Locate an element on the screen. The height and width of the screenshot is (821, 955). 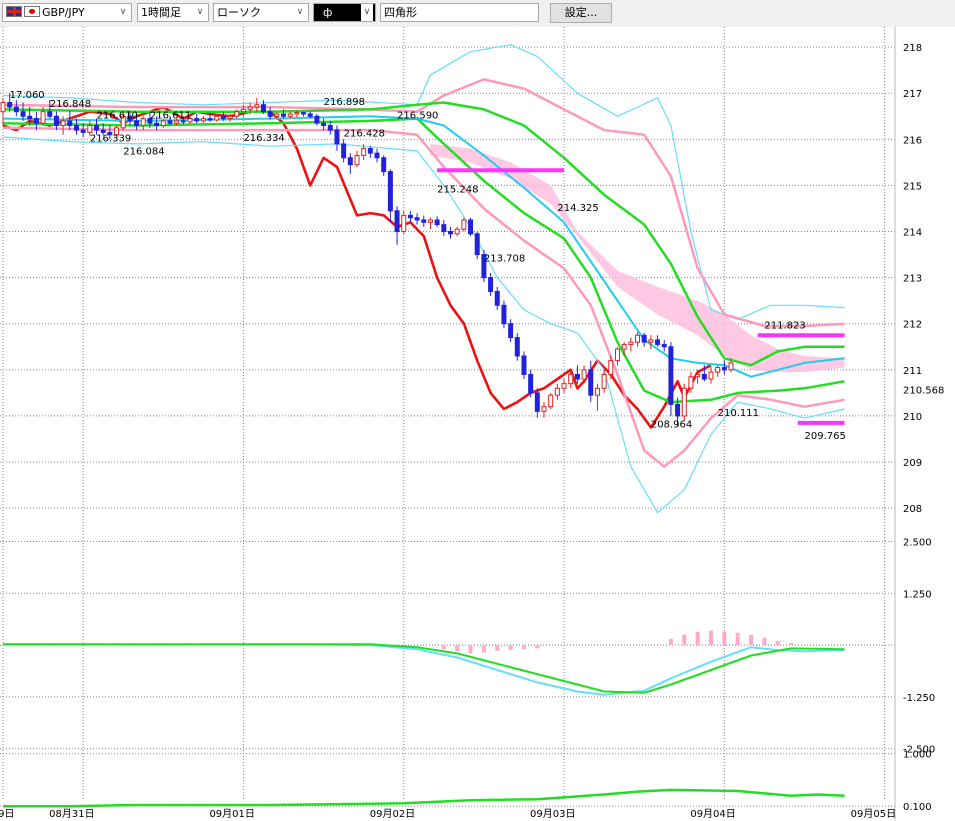
draw-tool-select: ф ∨ is located at coordinates (344, 12).